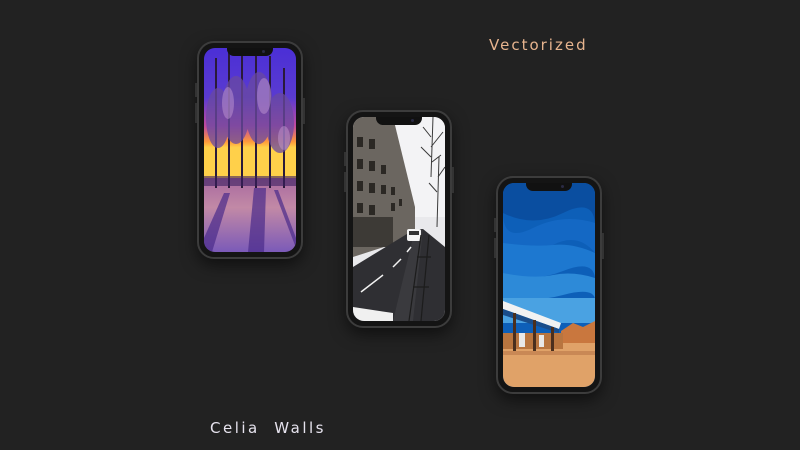  I want to click on wallpaper-snowy-forest-sunset, so click(250, 150).